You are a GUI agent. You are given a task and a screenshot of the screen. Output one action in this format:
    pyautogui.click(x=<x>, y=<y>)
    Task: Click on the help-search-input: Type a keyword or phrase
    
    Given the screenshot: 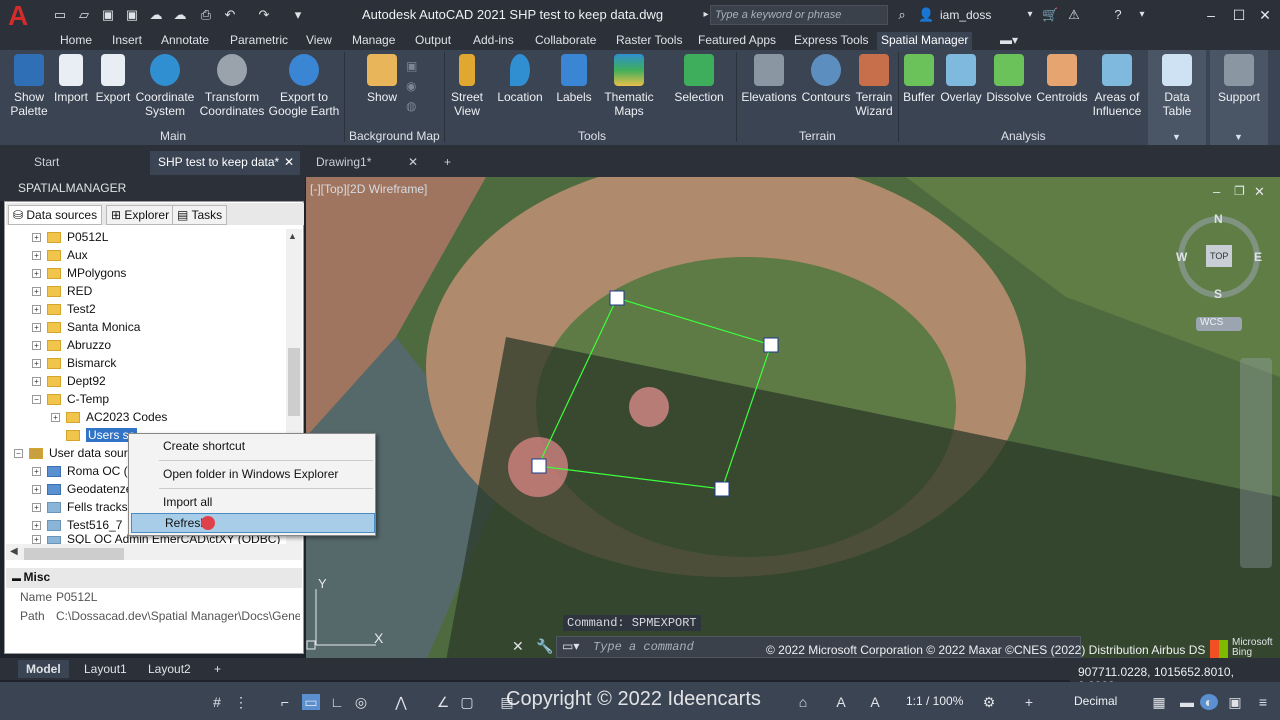 What is the action you would take?
    pyautogui.click(x=799, y=15)
    